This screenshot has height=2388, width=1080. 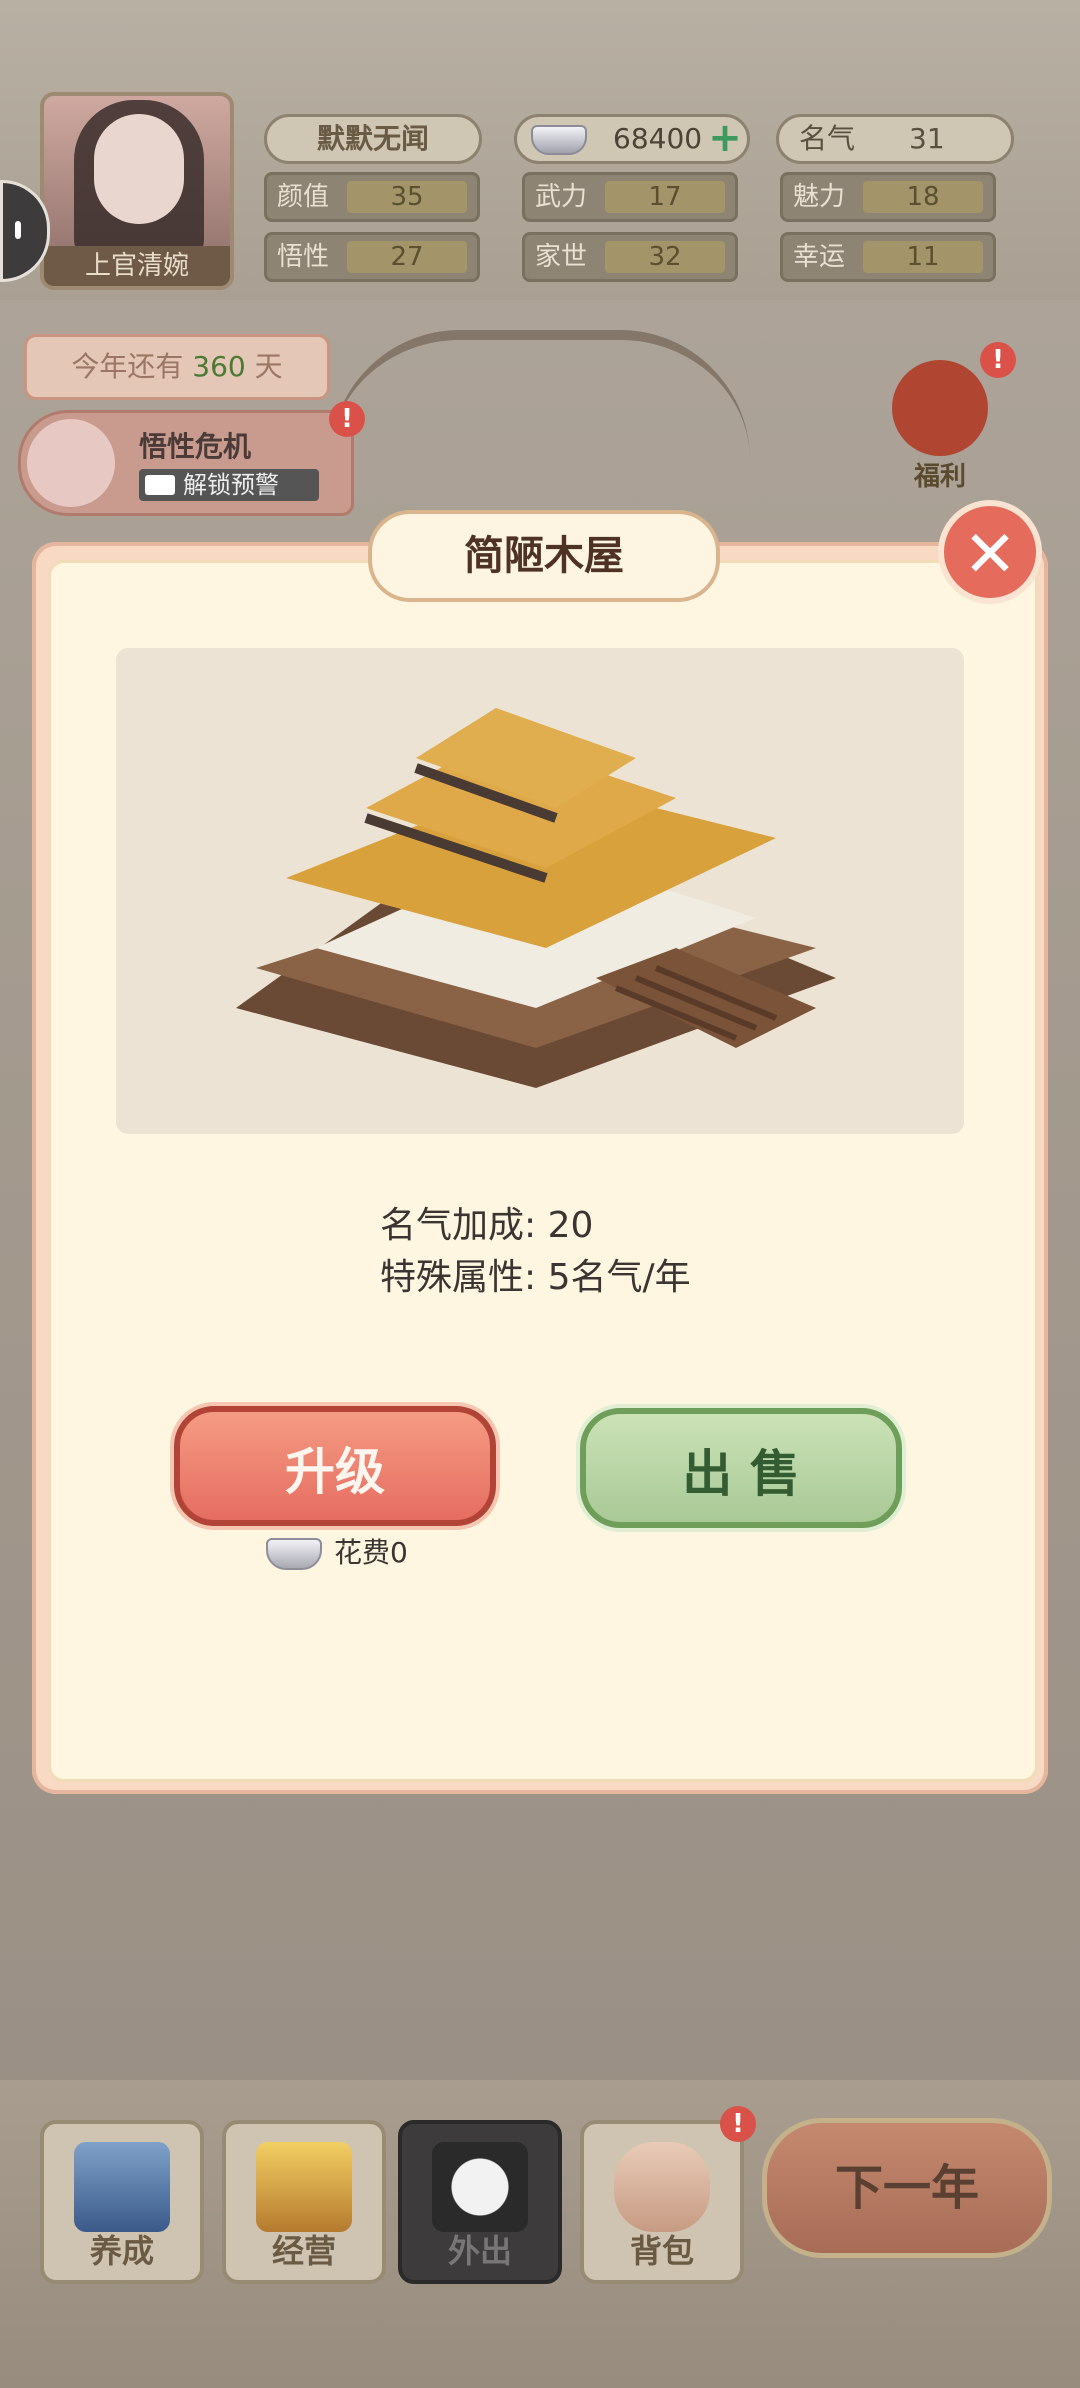 What do you see at coordinates (540, 395) in the screenshot?
I see `arch-decoration` at bounding box center [540, 395].